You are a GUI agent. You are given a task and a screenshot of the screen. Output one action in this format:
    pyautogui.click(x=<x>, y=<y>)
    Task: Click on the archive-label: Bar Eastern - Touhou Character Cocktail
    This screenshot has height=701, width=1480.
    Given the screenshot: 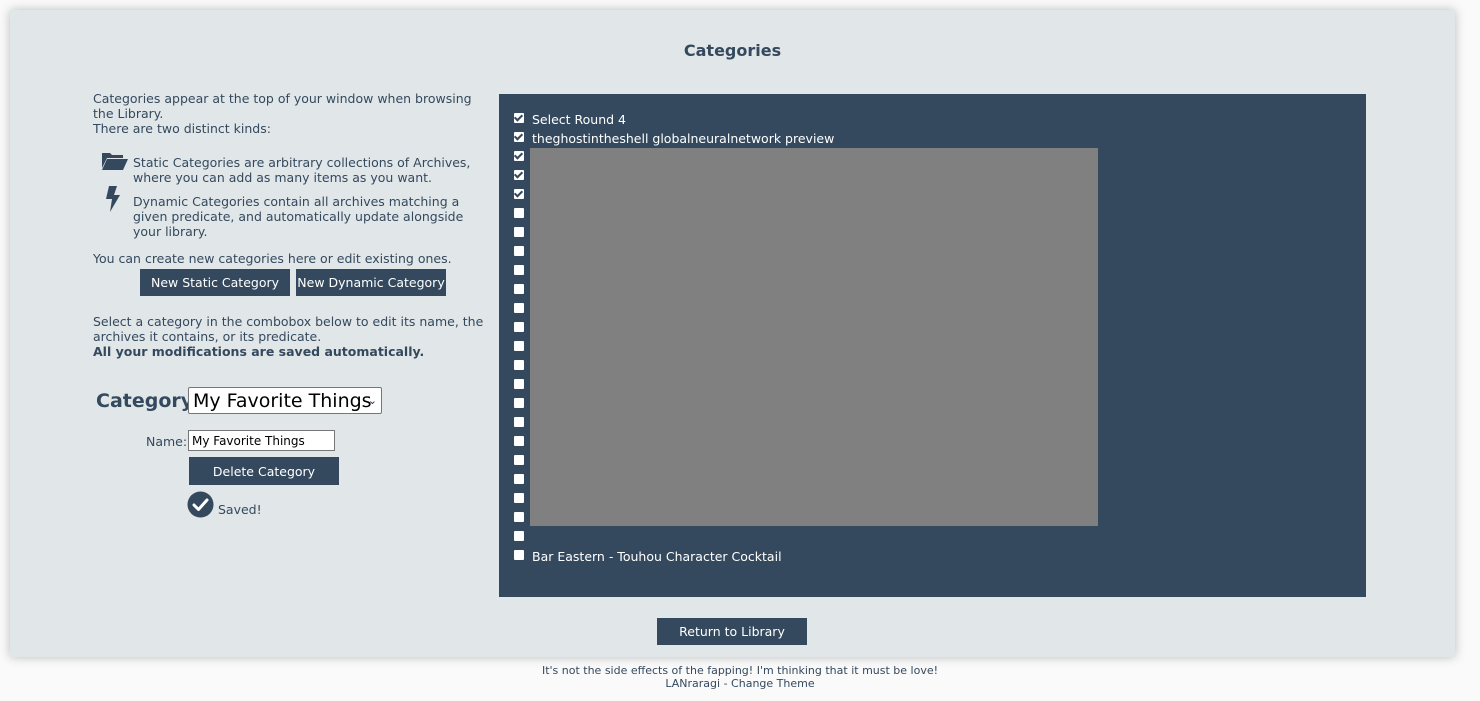 What is the action you would take?
    pyautogui.click(x=657, y=556)
    